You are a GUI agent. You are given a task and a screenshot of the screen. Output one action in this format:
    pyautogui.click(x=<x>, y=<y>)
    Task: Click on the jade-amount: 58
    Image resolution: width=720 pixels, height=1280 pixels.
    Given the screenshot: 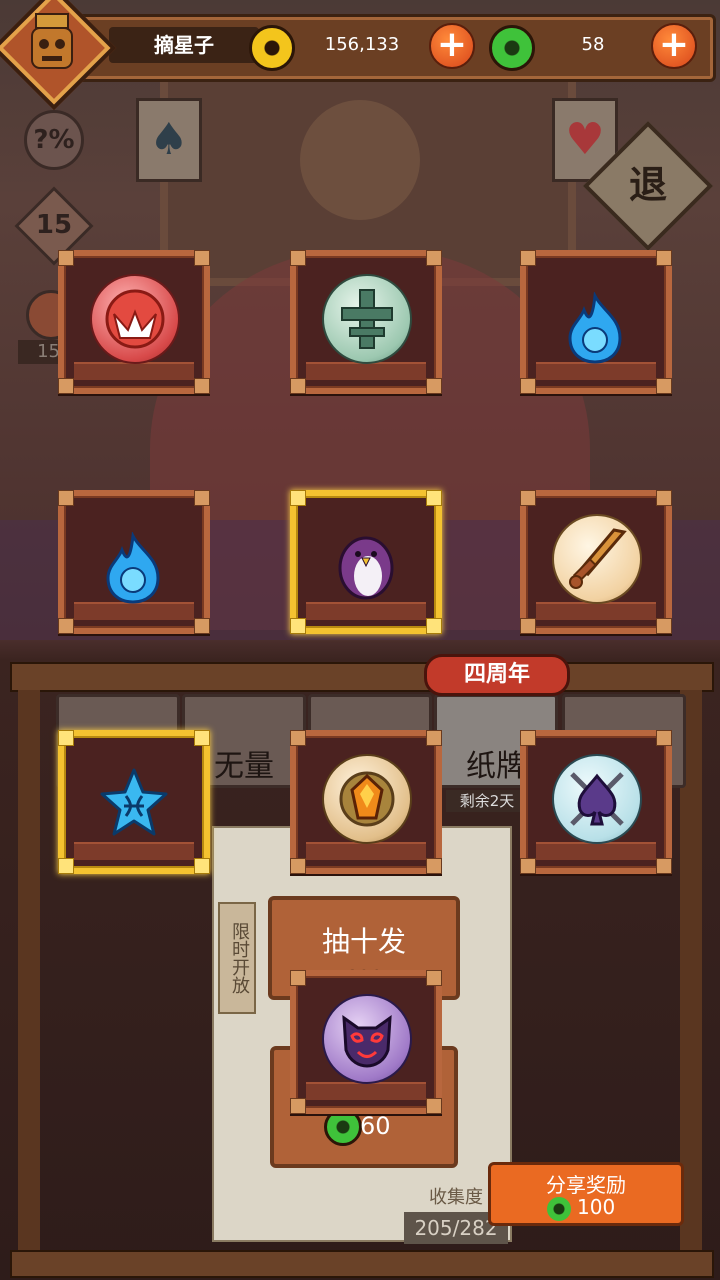 What is the action you would take?
    pyautogui.click(x=593, y=44)
    